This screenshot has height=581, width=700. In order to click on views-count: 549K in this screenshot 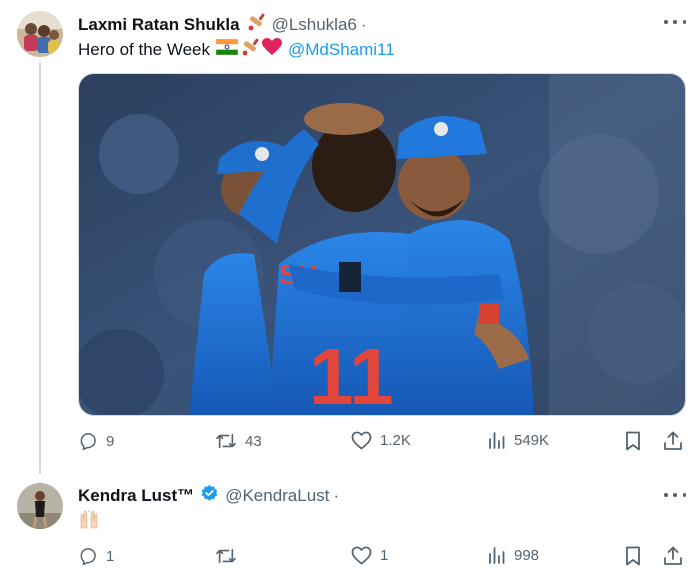, I will do `click(532, 440)`.